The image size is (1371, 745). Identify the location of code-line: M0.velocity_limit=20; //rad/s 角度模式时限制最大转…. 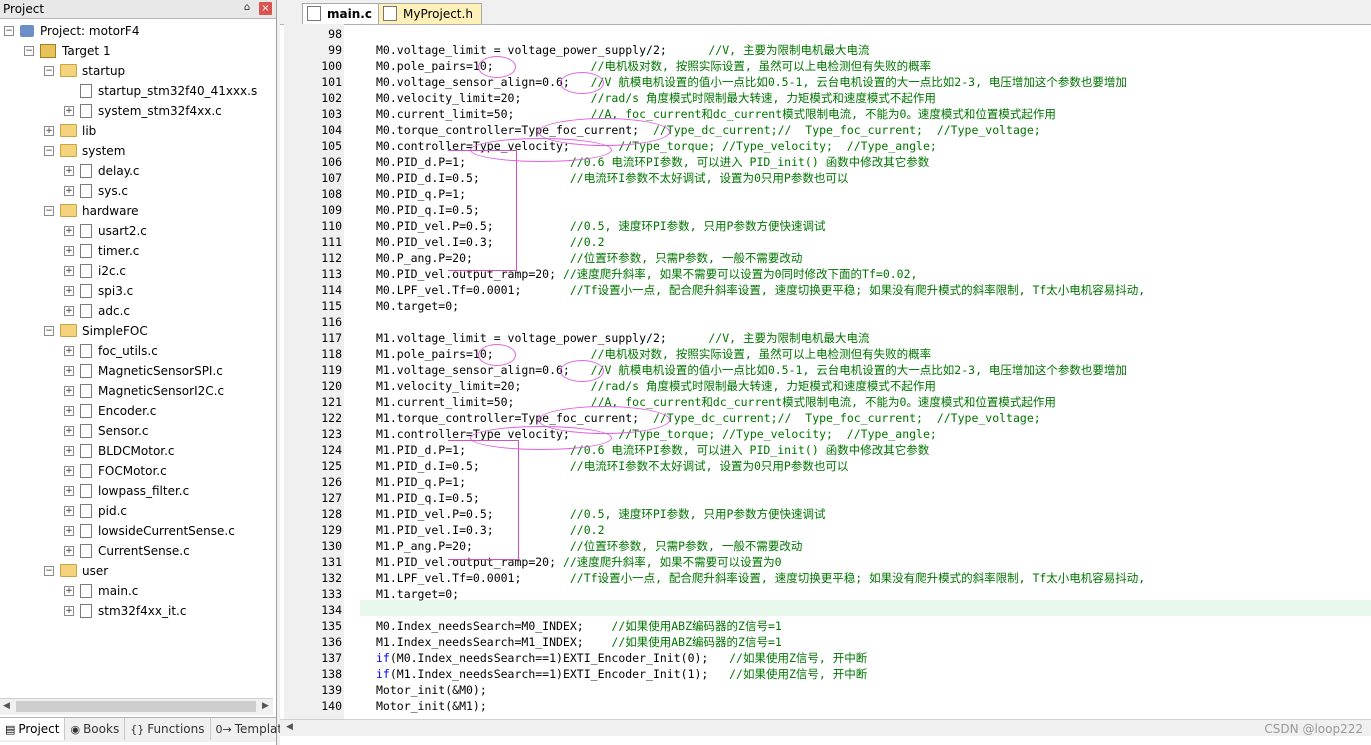
(656, 98).